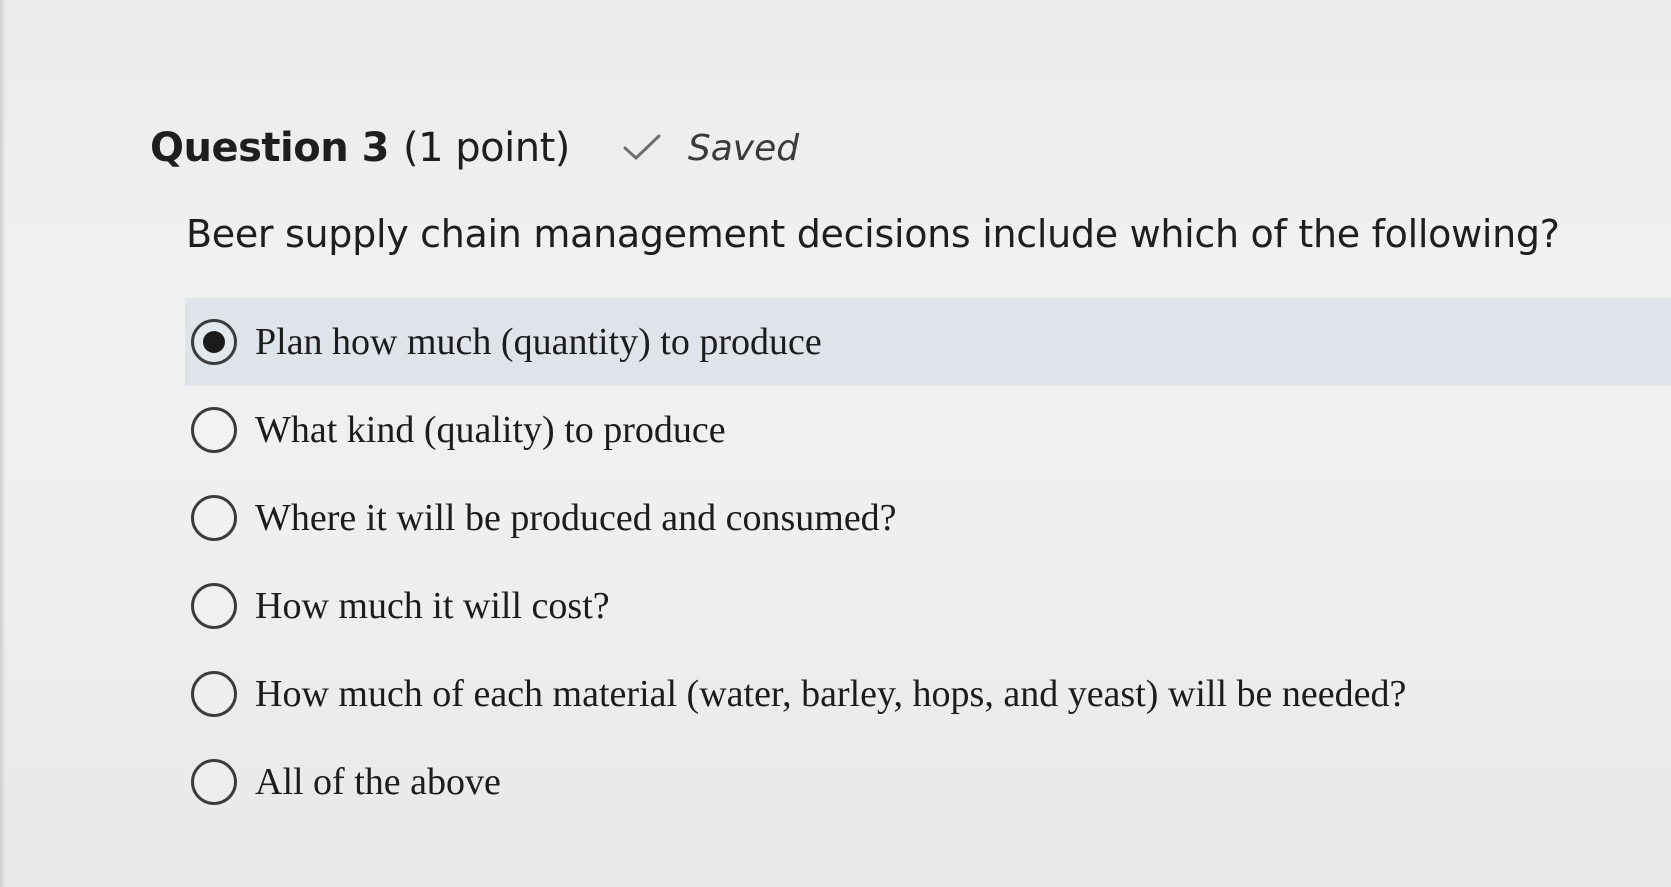  I want to click on answer-option: Where it will be produced and consumed?, so click(928, 518).